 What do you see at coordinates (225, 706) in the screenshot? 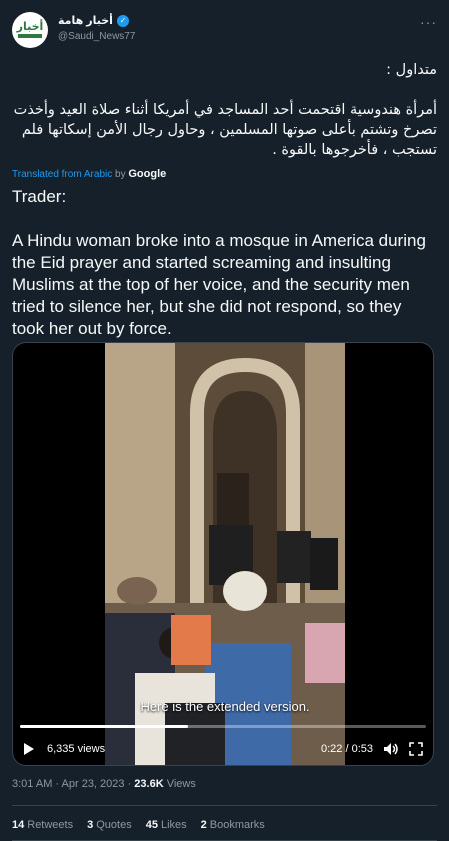
I see `video-caption: Here is the extended version.` at bounding box center [225, 706].